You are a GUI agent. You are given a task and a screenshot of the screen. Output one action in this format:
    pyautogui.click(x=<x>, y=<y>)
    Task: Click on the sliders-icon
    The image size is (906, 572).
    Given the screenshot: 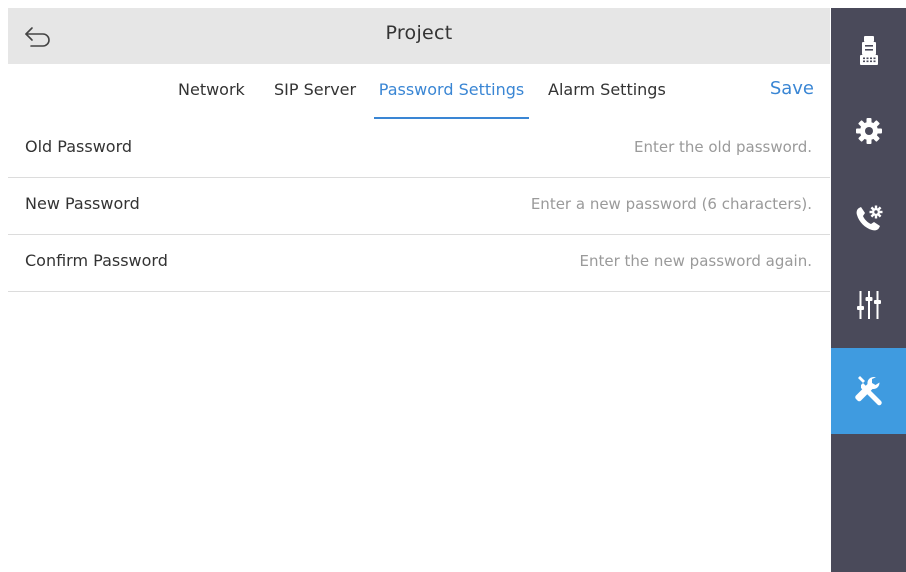 What is the action you would take?
    pyautogui.click(x=869, y=305)
    